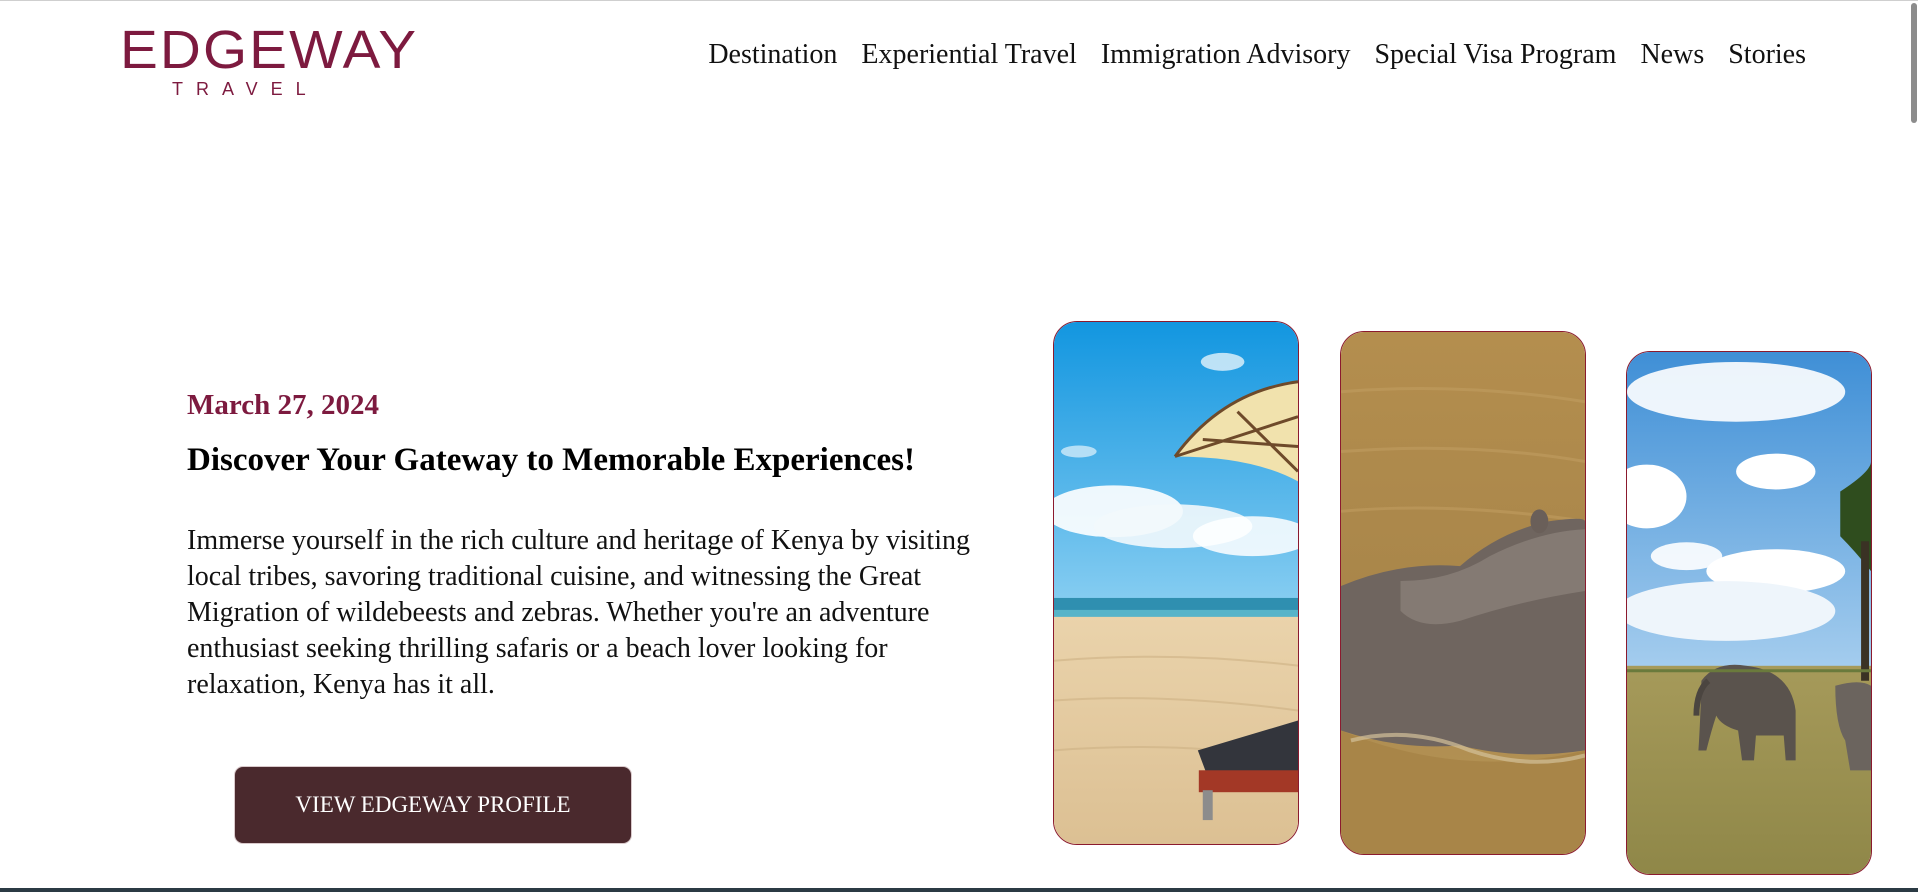 This screenshot has width=1918, height=892. I want to click on hippo-river-photo, so click(1463, 593).